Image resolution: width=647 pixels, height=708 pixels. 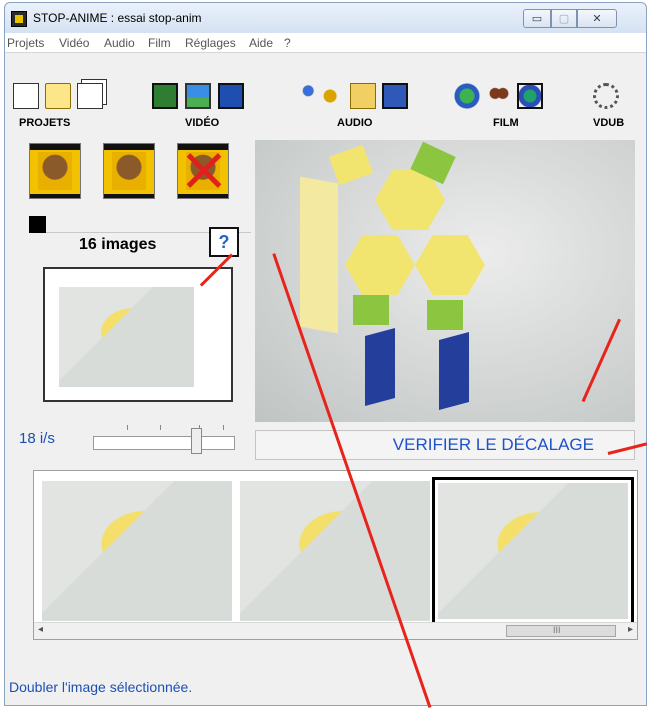 I want to click on window-title: STOP-ANIME : essai stop-anim, so click(x=117, y=18).